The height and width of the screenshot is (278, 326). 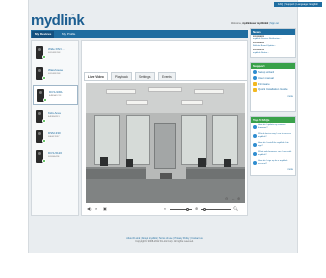 I want to click on brightness-icon: ◐, so click(x=165, y=208).